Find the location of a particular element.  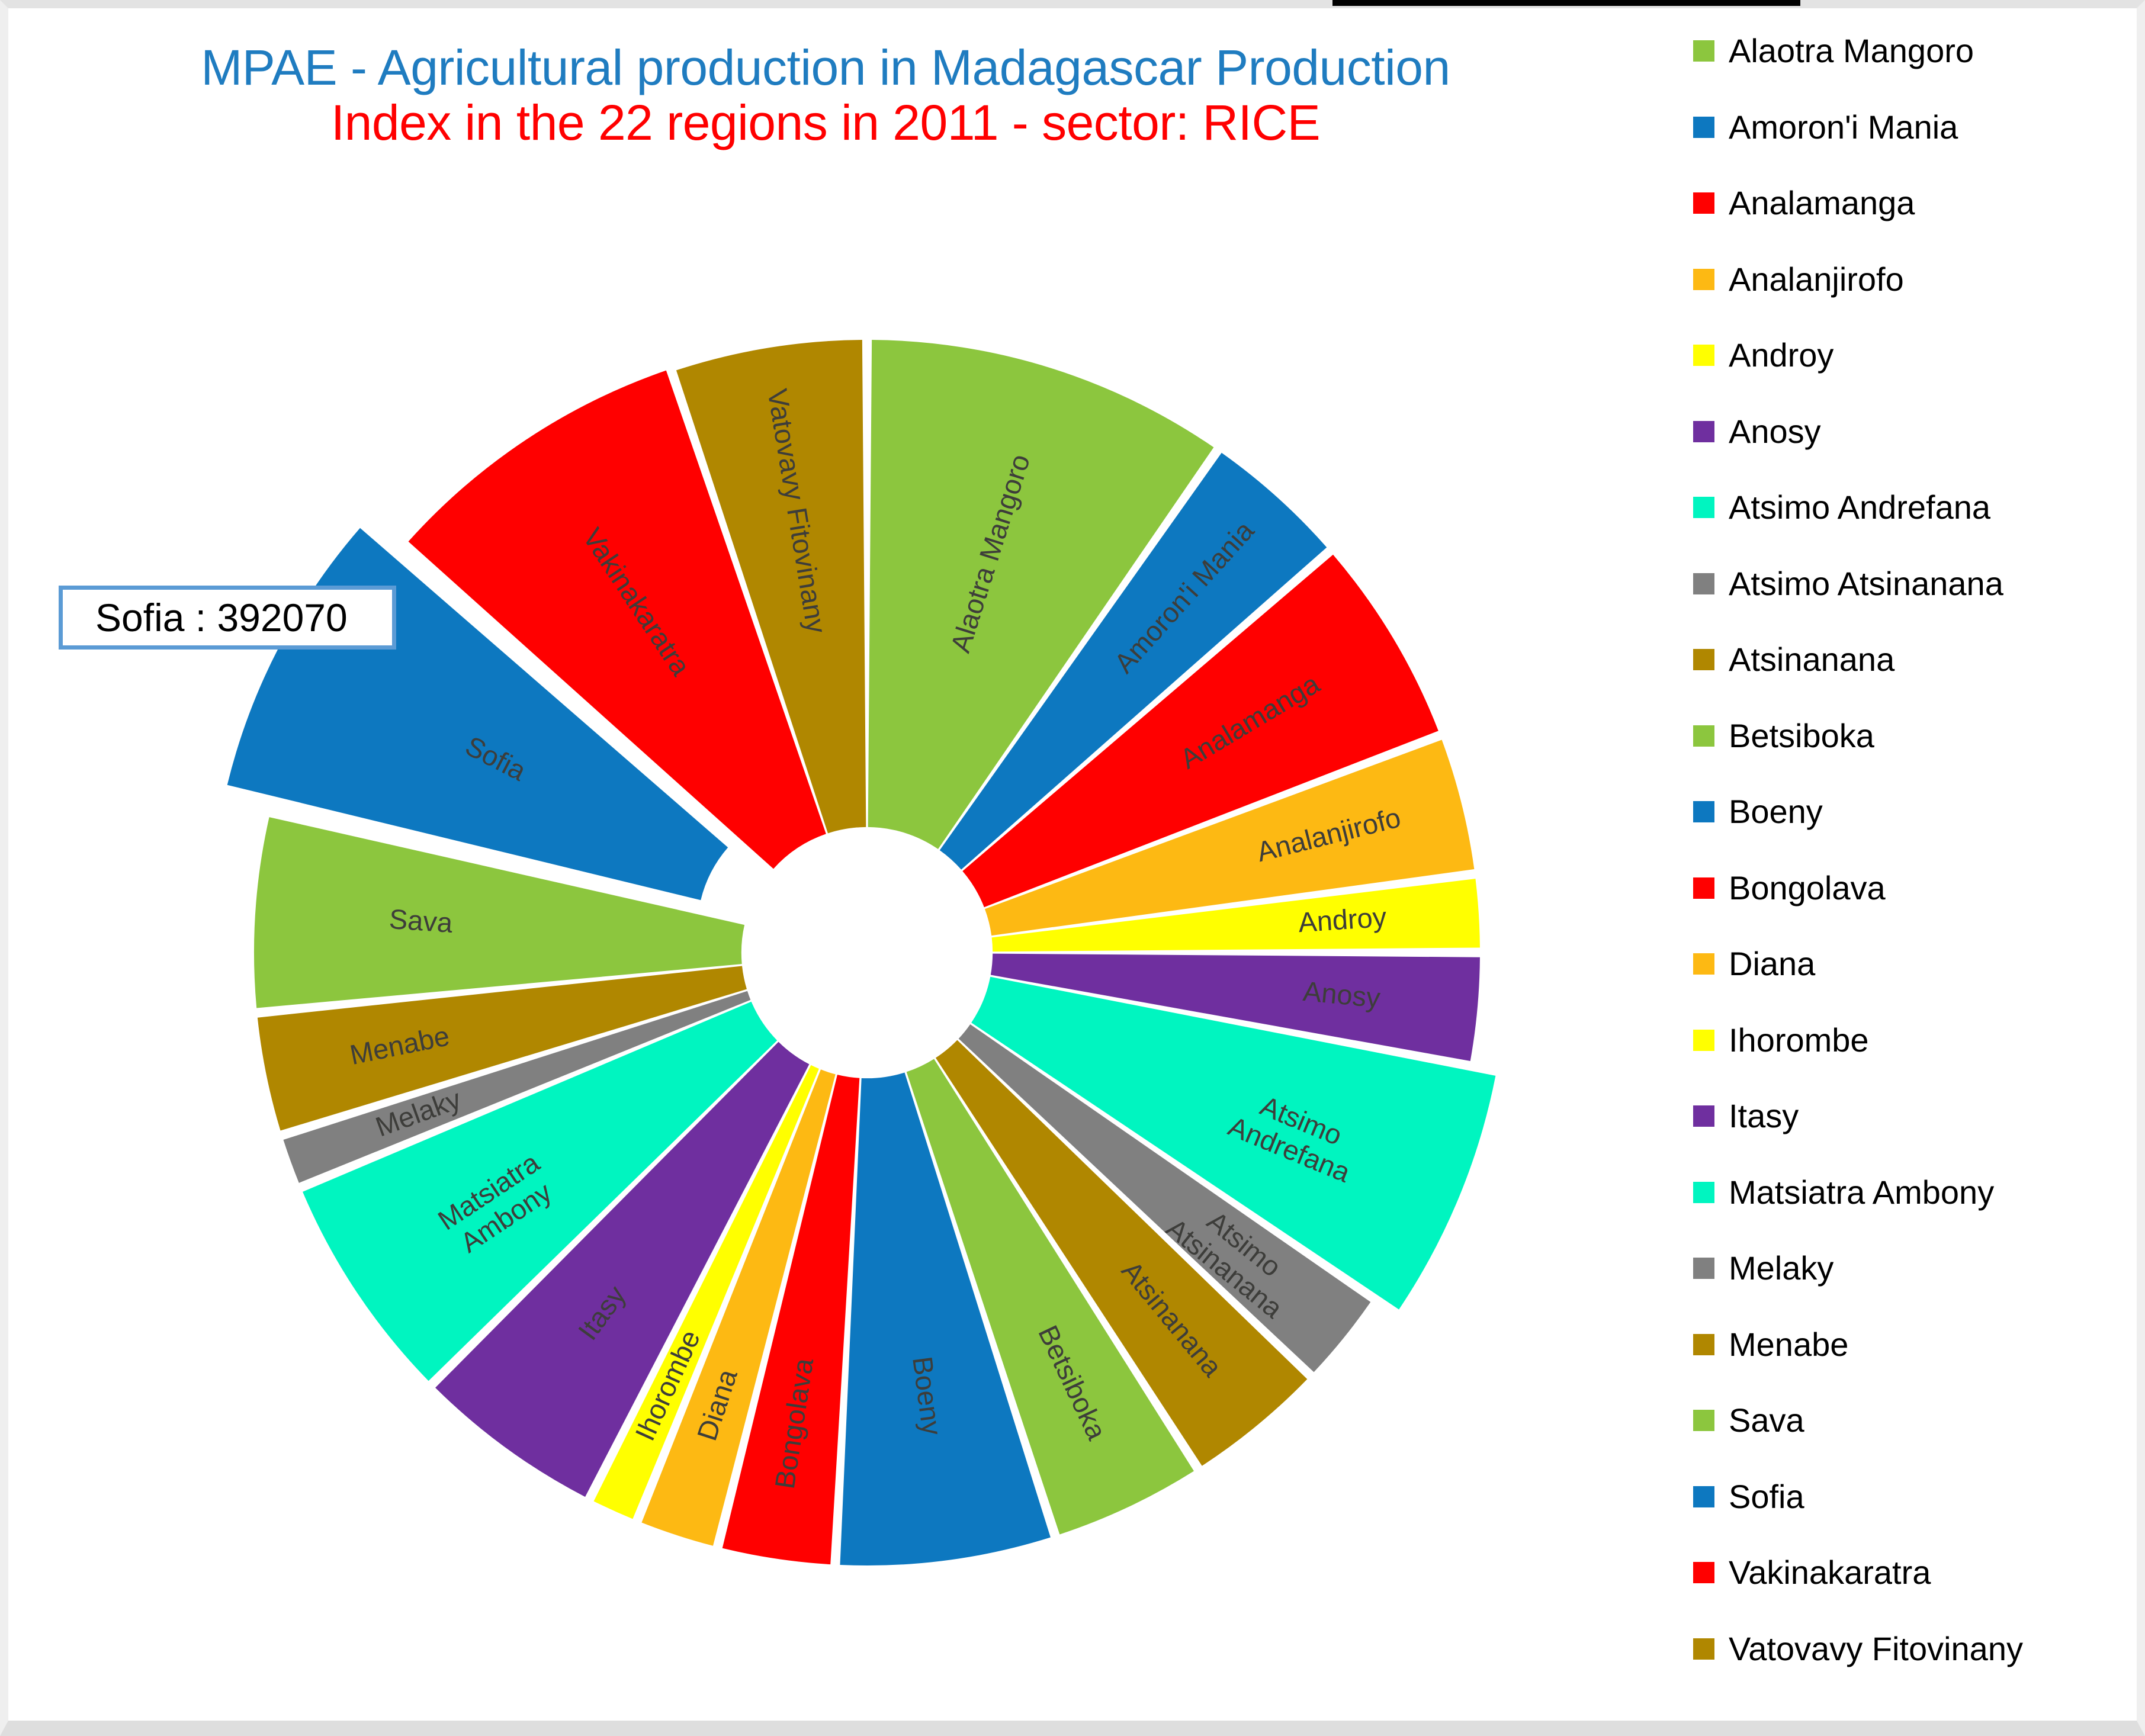

legend-item: Androy is located at coordinates (1763, 355).